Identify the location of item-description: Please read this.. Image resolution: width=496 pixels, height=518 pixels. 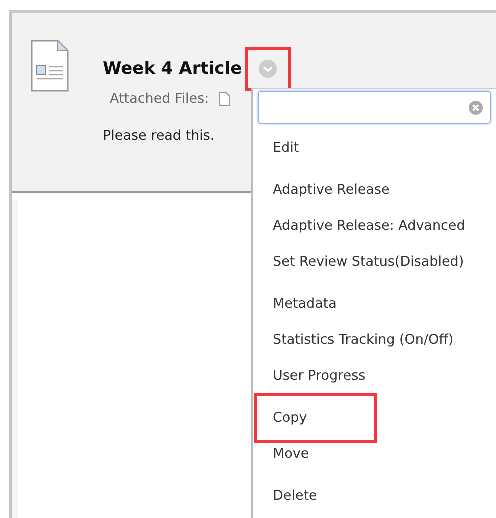
(159, 136).